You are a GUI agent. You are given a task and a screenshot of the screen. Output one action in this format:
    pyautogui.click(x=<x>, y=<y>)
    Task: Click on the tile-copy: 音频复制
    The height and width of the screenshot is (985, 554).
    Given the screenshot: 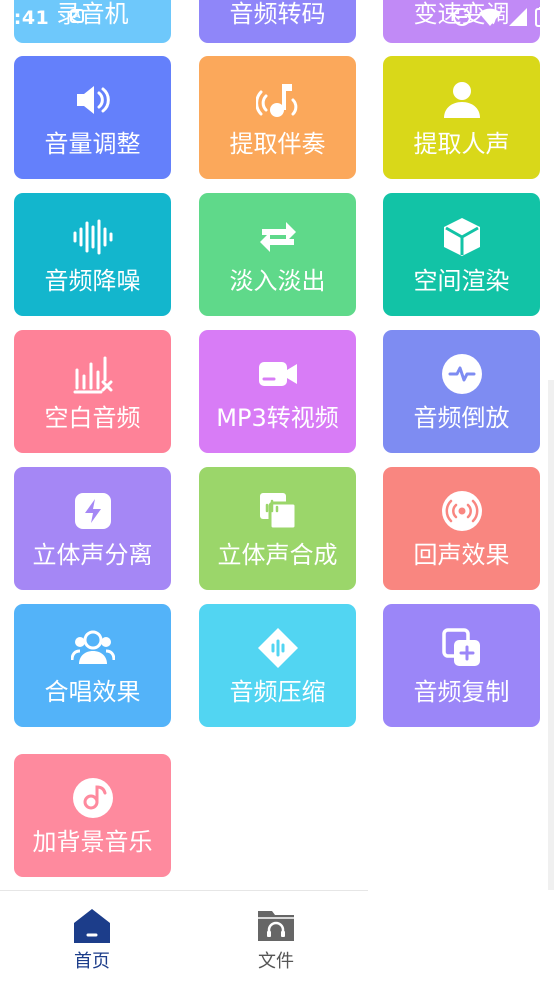 What is the action you would take?
    pyautogui.click(x=461, y=665)
    